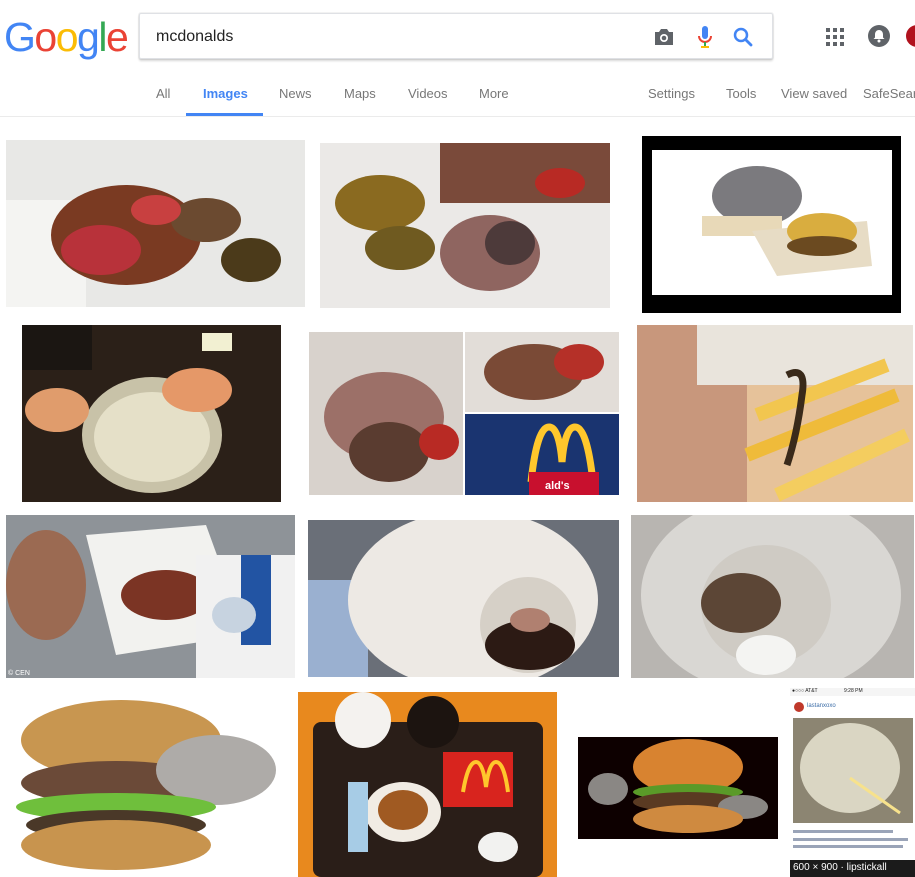  Describe the element at coordinates (741, 93) in the screenshot. I see `tab-tools: Tools` at that location.